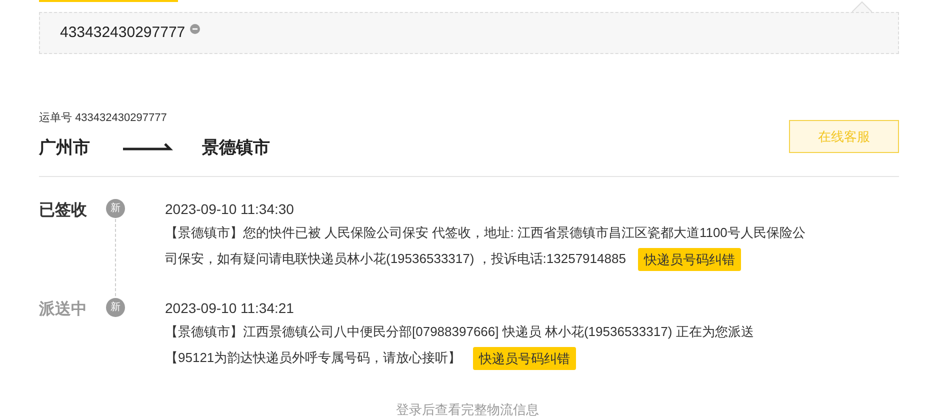 This screenshot has height=418, width=935. What do you see at coordinates (64, 147) in the screenshot?
I see `origin-city: 广州市` at bounding box center [64, 147].